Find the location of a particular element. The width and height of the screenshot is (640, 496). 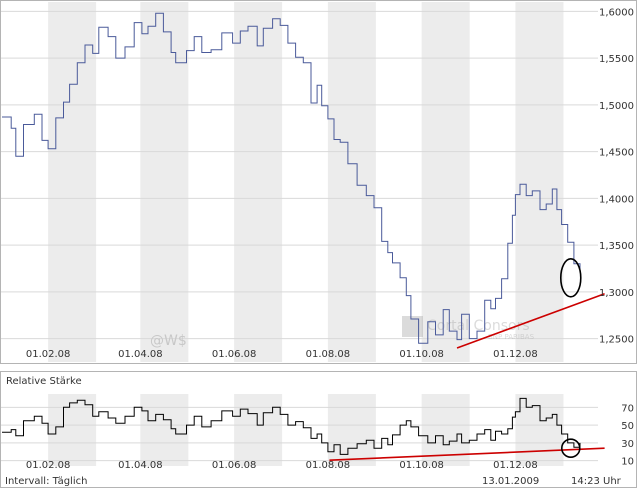

footer-date: 13.01.2009 is located at coordinates (510, 481).